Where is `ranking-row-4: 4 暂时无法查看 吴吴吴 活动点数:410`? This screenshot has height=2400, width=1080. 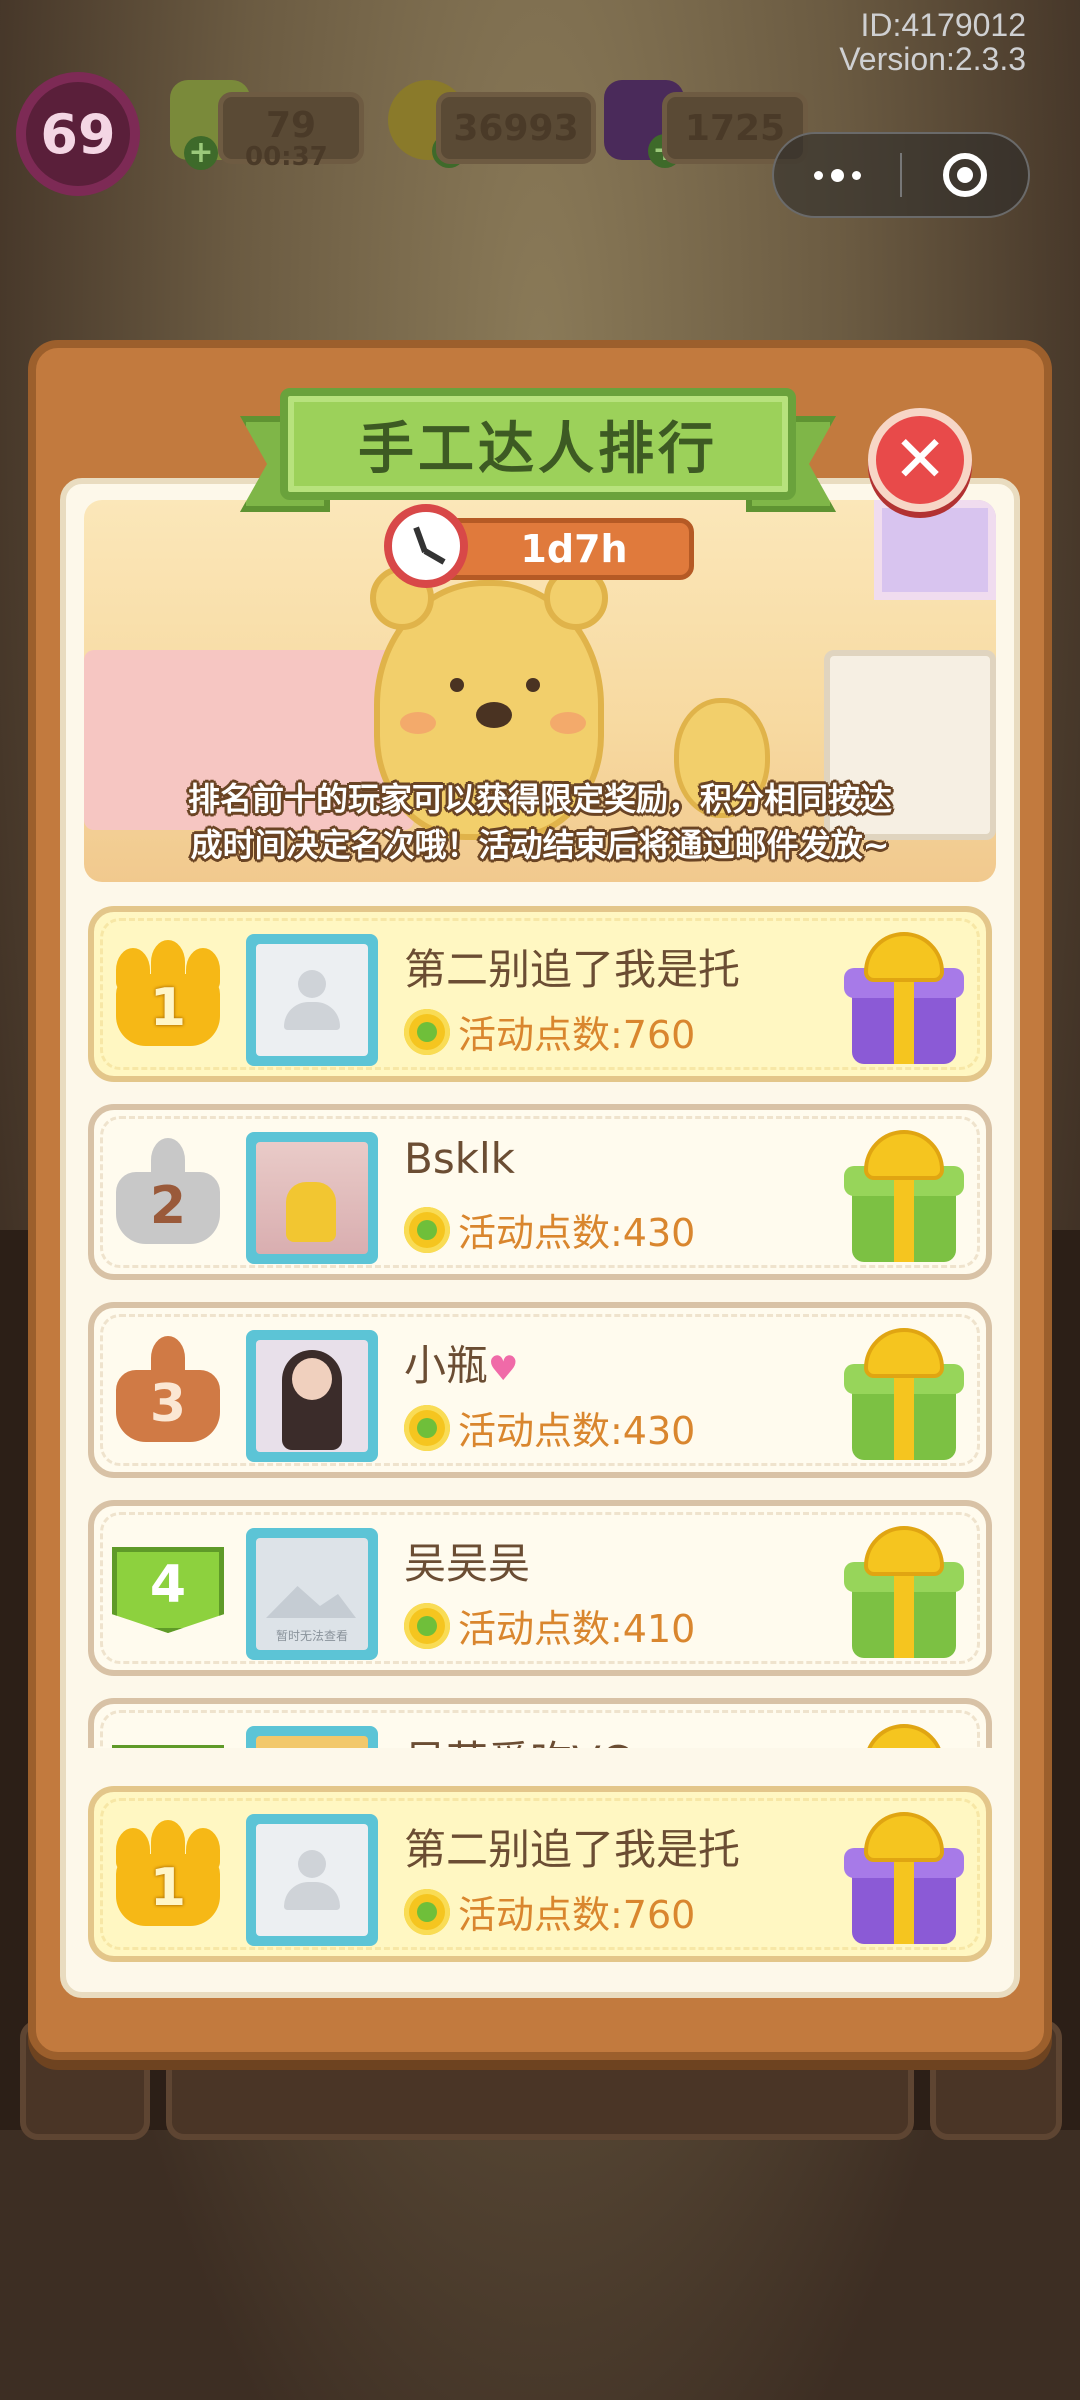 ranking-row-4: 4 暂时无法查看 吴吴吴 活动点数:410 is located at coordinates (540, 1588).